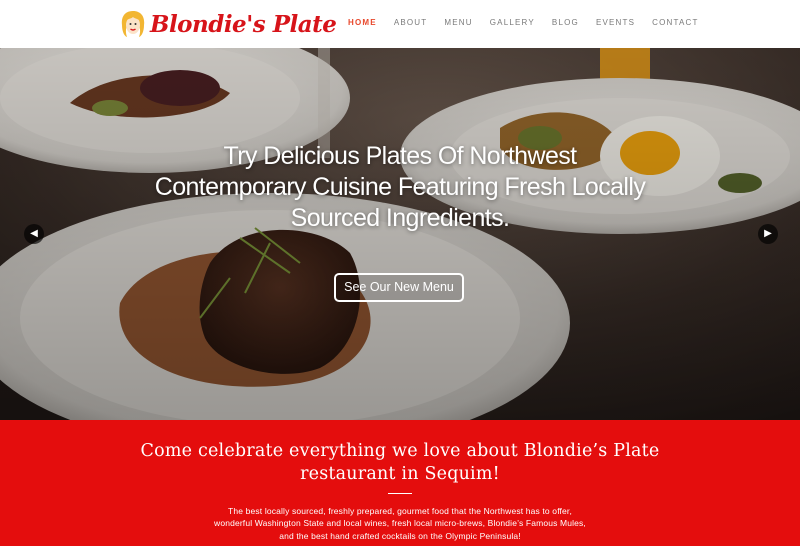 This screenshot has height=546, width=800. Describe the element at coordinates (512, 23) in the screenshot. I see `nav-item-gallery: GALLERY` at that location.